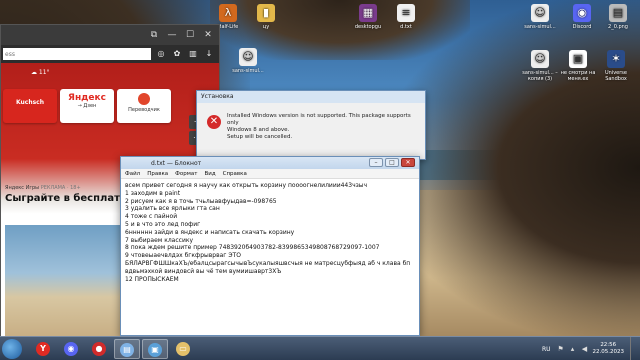 The height and width of the screenshot is (360, 640). Describe the element at coordinates (87, 98) in the screenshot. I see `tile-label: Яндекс` at that location.